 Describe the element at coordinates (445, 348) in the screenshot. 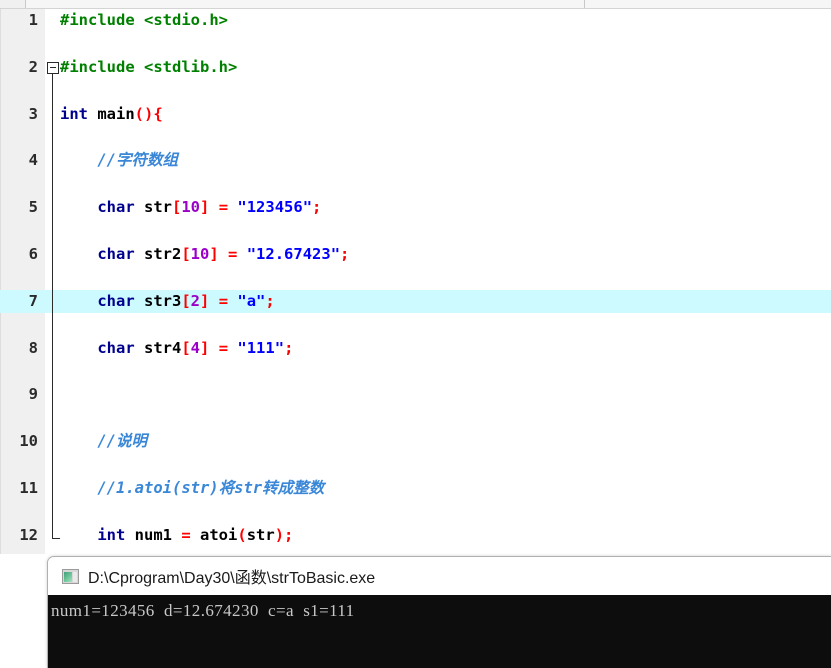

I see `code-line-text: char str4[4] = "111";` at that location.